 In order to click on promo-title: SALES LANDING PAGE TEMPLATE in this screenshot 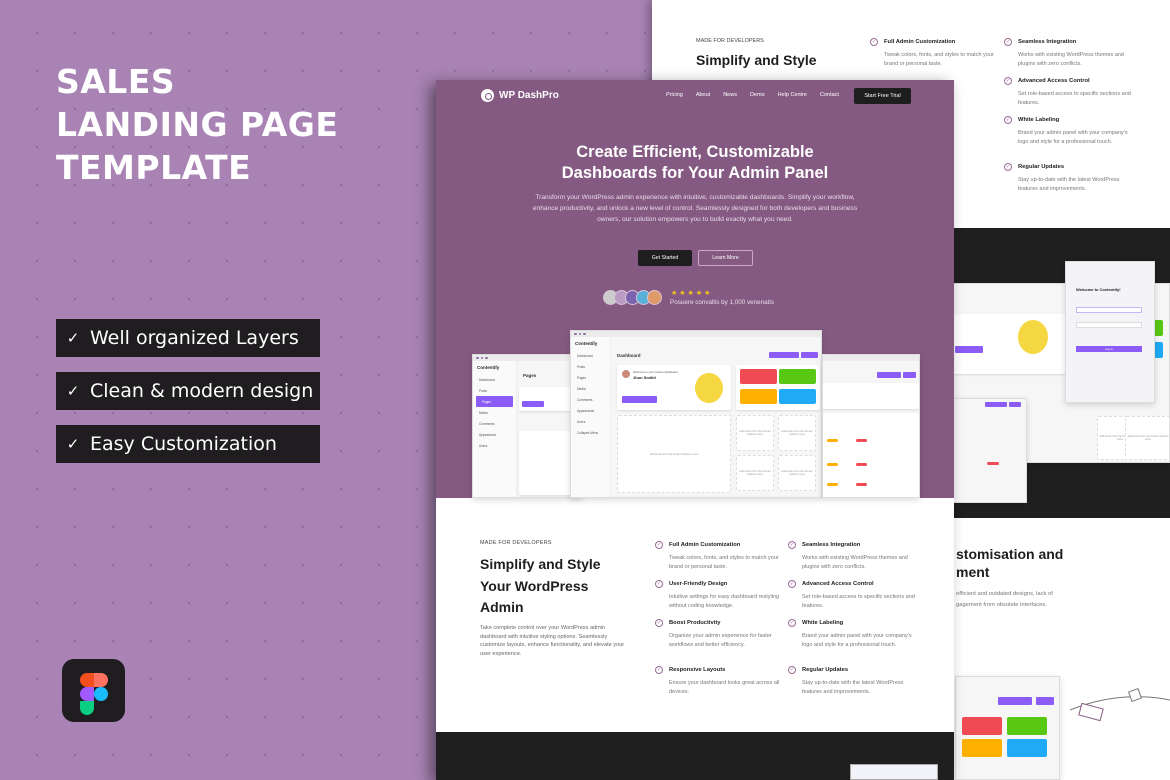, I will do `click(197, 124)`.